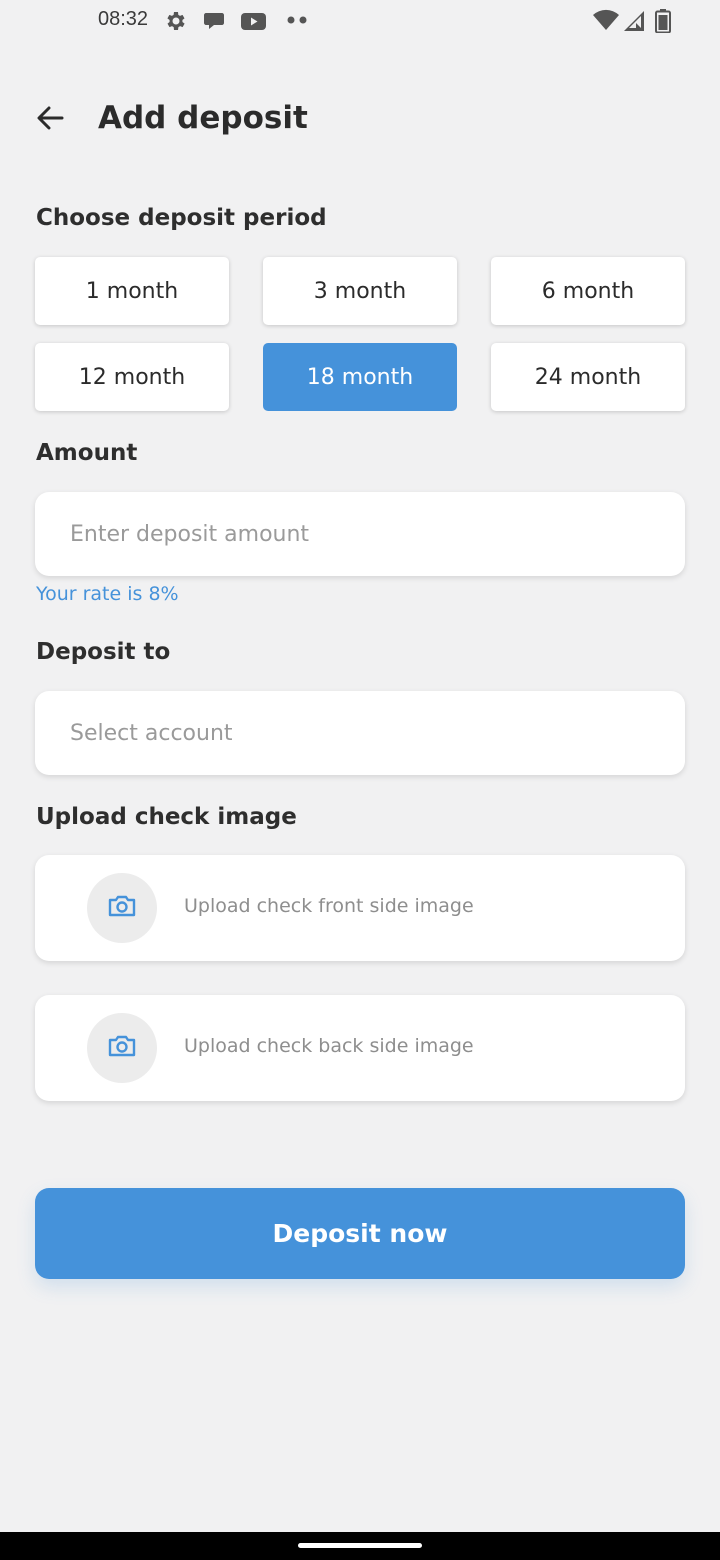 The image size is (720, 1560). Describe the element at coordinates (107, 594) in the screenshot. I see `rate-hint: Your rate is 8%` at that location.